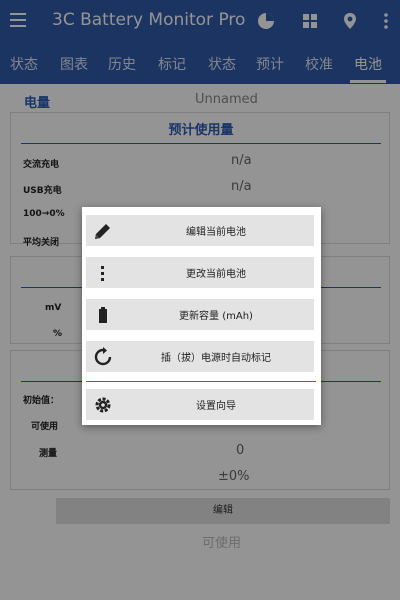 The image size is (400, 600). What do you see at coordinates (216, 316) in the screenshot?
I see `update-capacity-label: 更新容量 (mAh)` at bounding box center [216, 316].